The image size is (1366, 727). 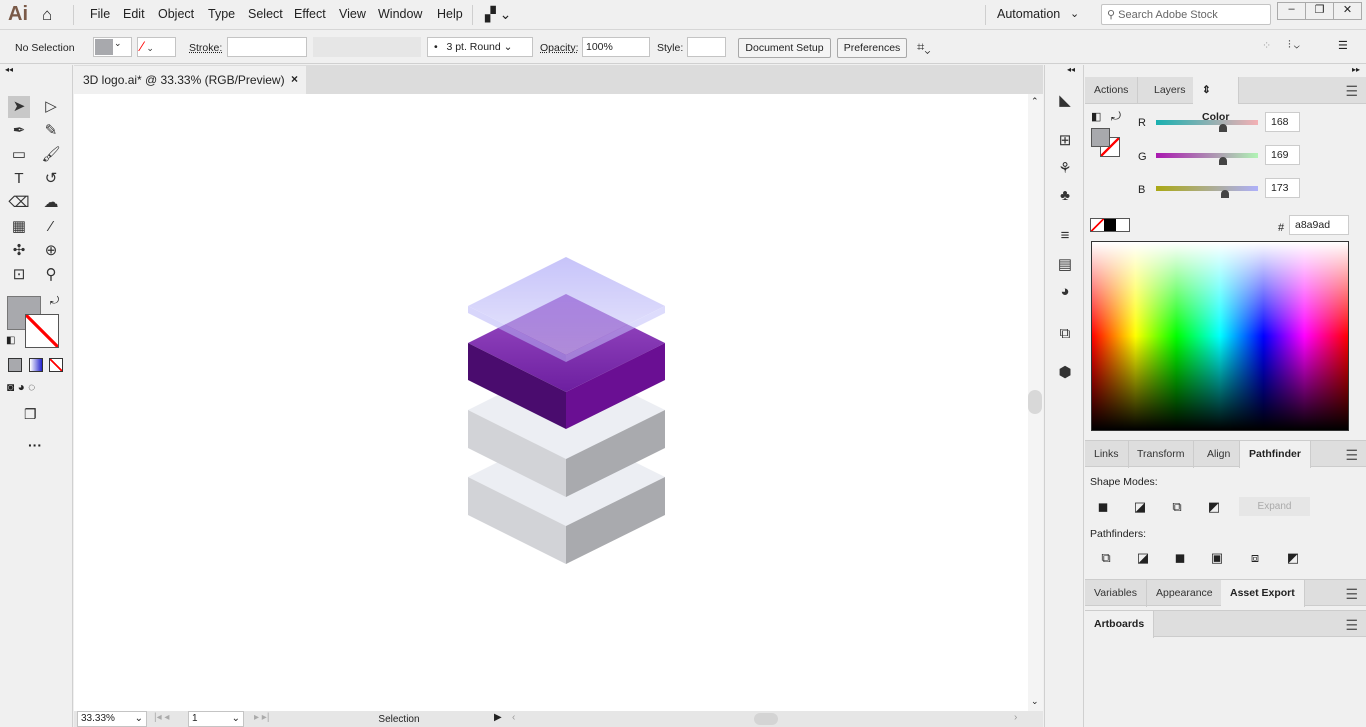 I want to click on tab-appearance: Appearance, so click(x=1185, y=593).